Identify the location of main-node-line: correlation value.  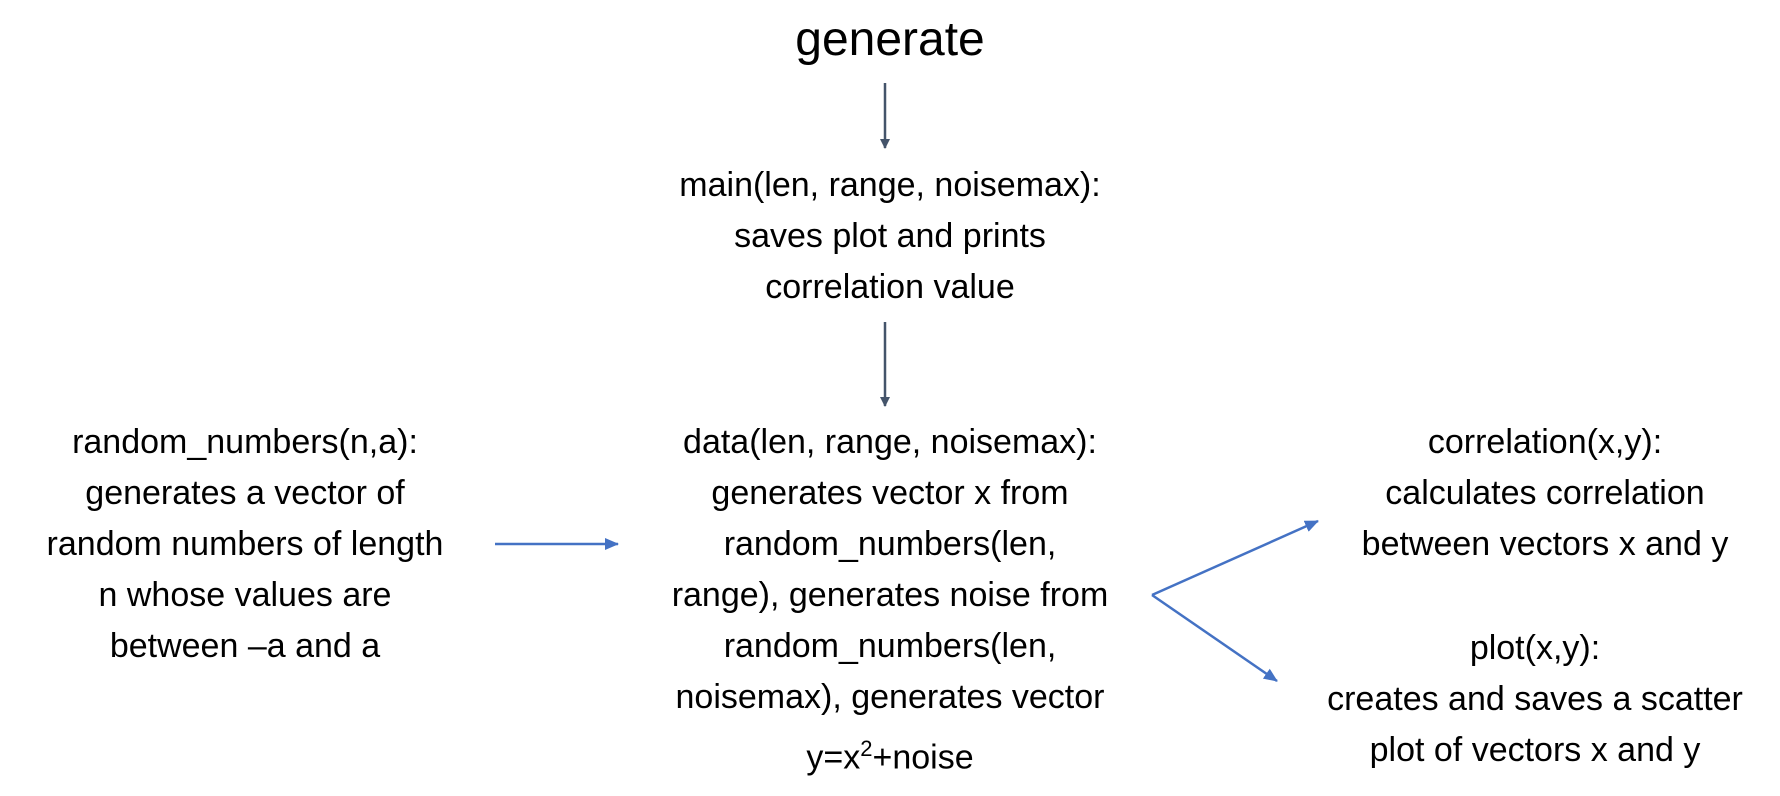
(890, 287).